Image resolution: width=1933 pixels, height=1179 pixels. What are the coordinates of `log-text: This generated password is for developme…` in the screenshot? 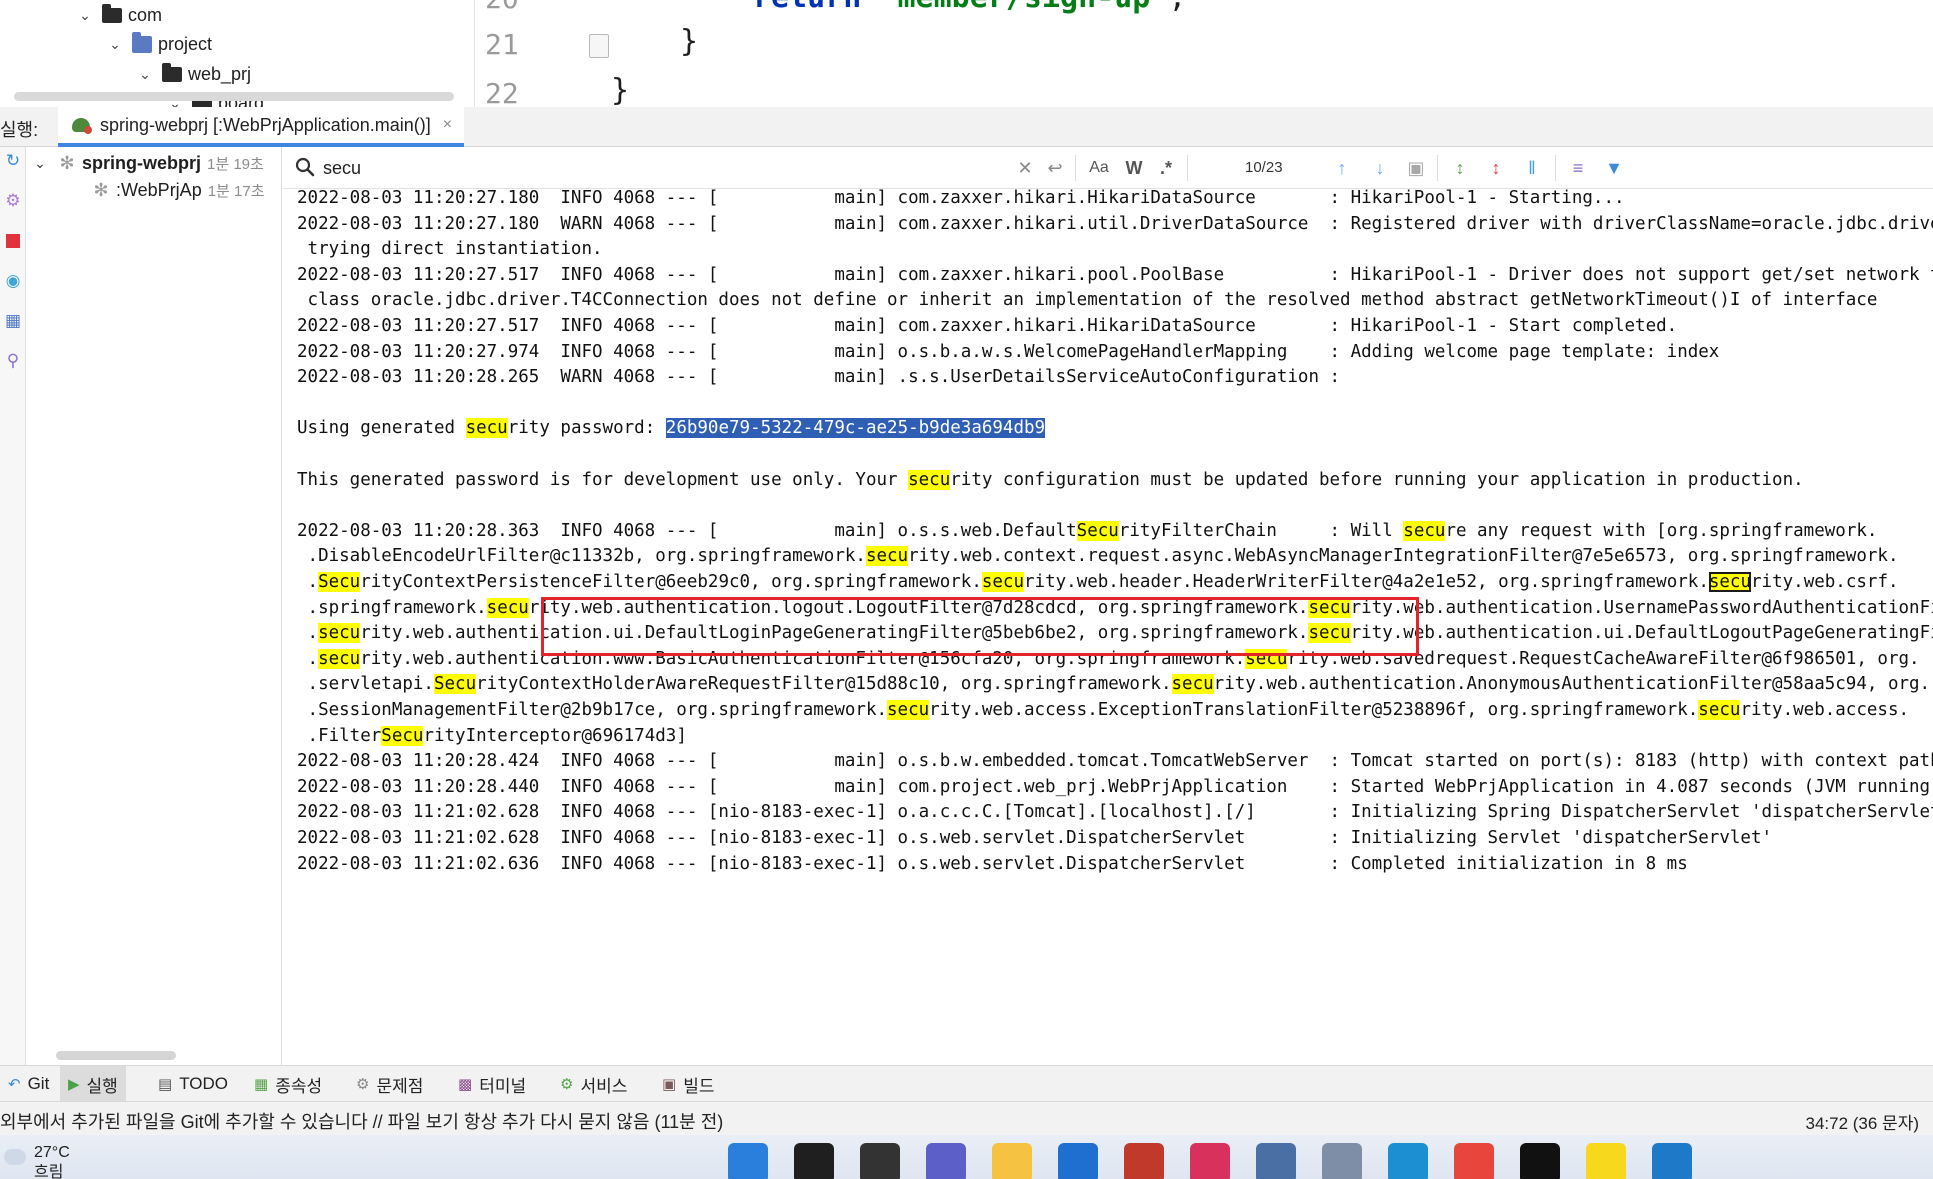 It's located at (603, 479).